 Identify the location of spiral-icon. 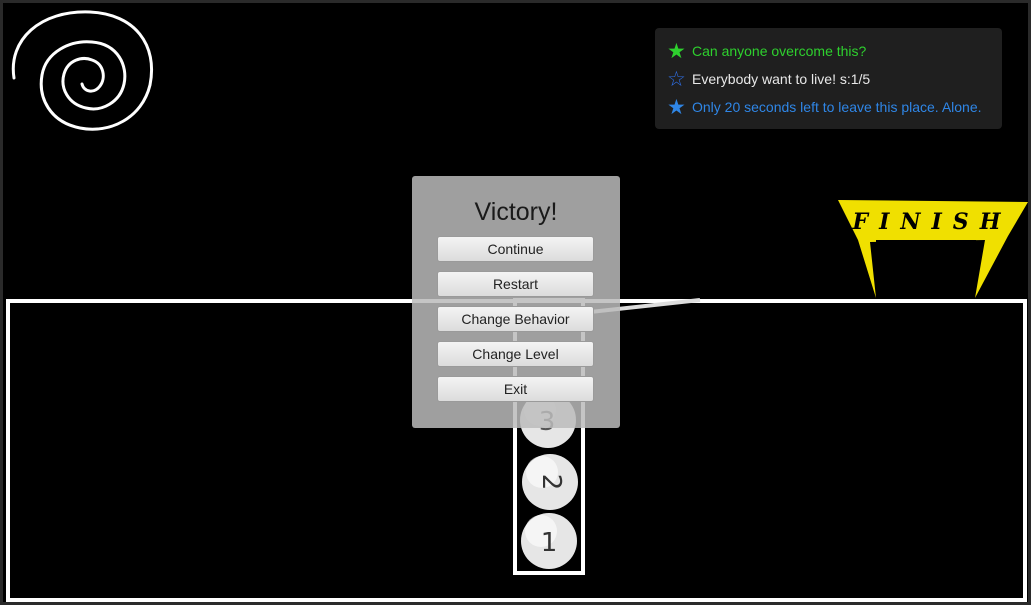
(82, 70).